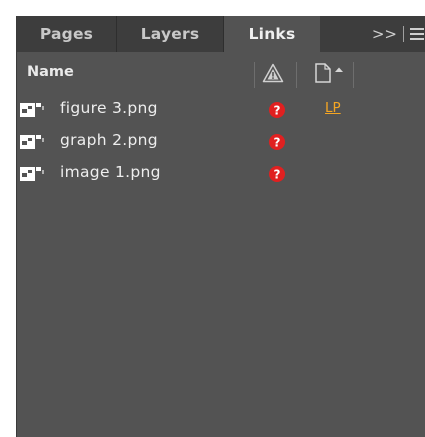 This screenshot has width=425, height=437. What do you see at coordinates (110, 172) in the screenshot?
I see `link-name: image 1.png` at bounding box center [110, 172].